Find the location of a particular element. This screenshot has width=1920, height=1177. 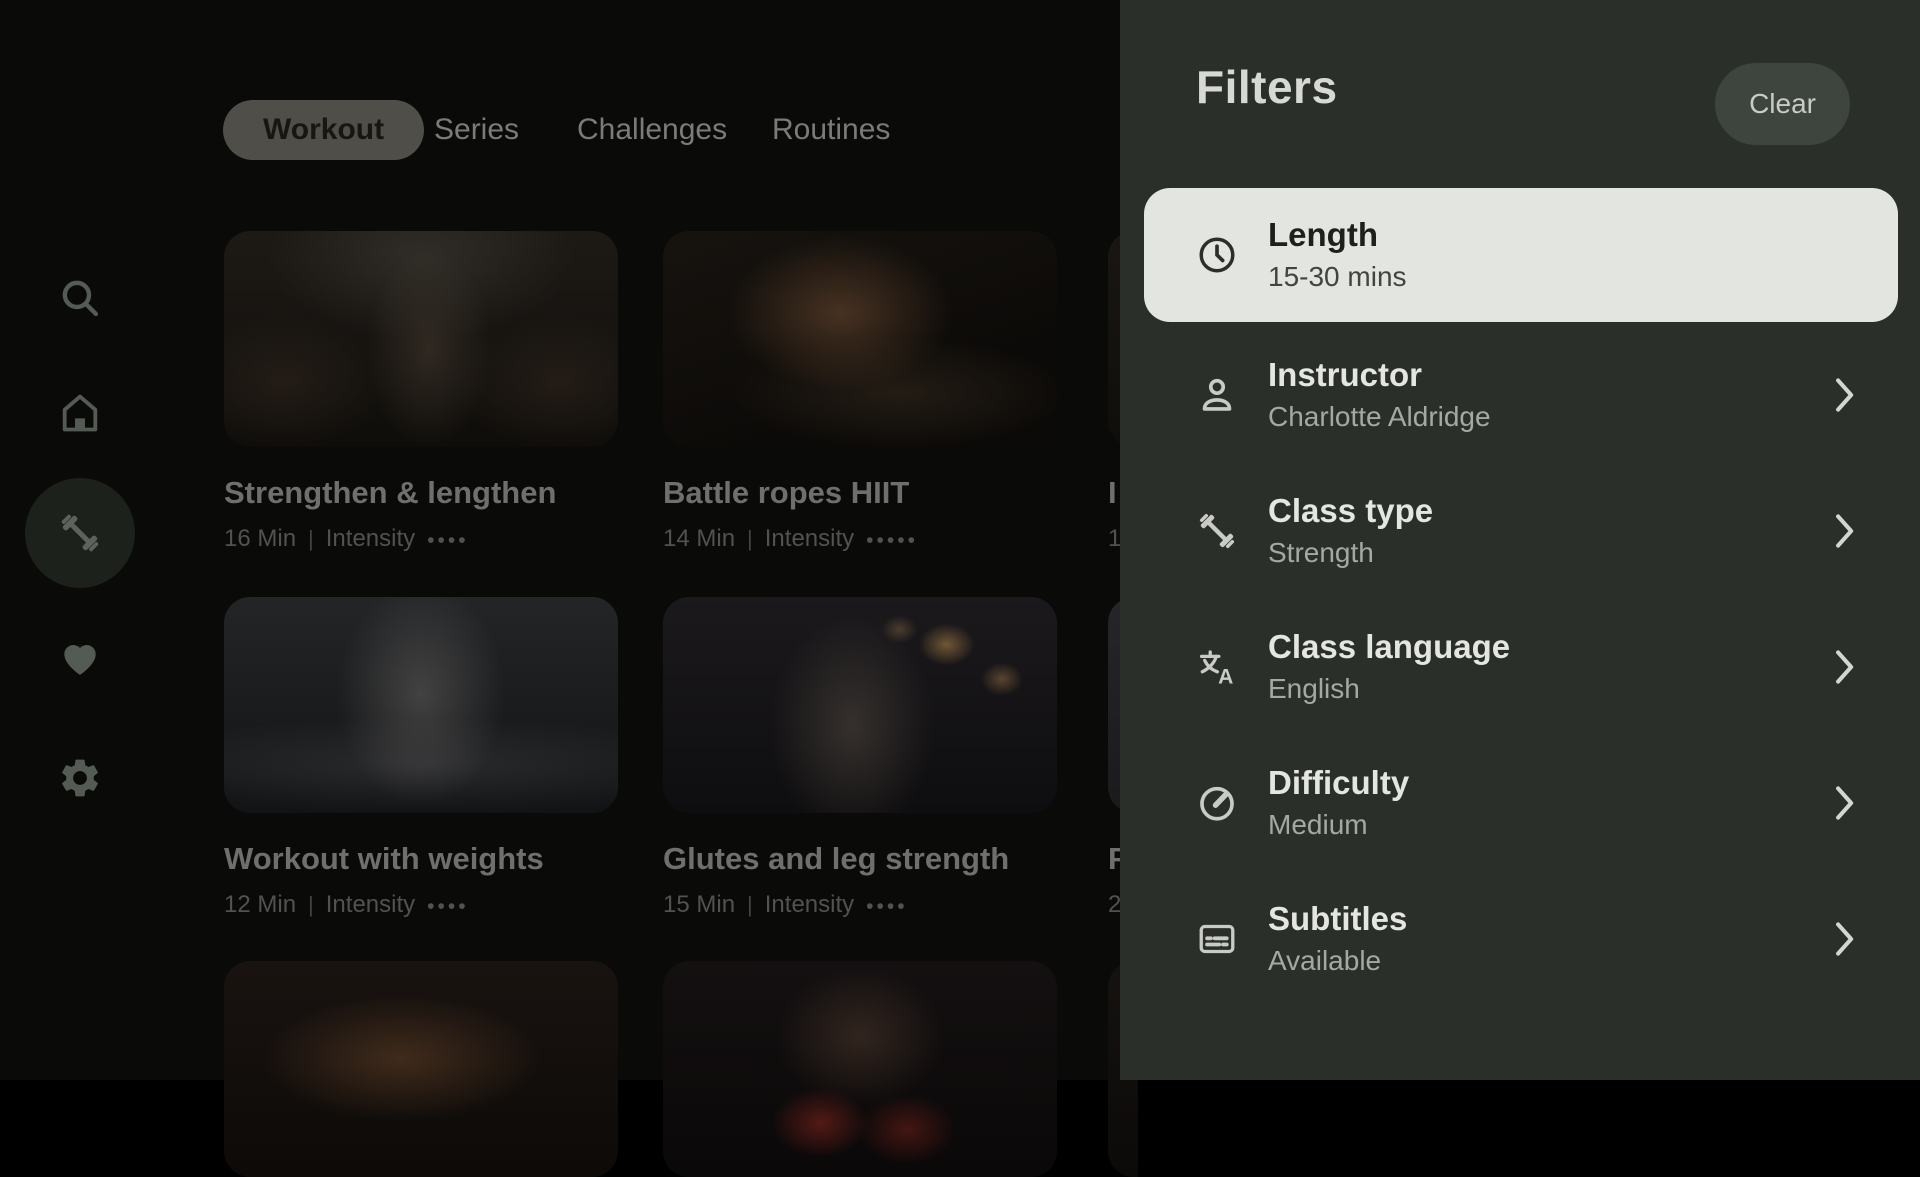

filter-value: Strength is located at coordinates (1321, 553).